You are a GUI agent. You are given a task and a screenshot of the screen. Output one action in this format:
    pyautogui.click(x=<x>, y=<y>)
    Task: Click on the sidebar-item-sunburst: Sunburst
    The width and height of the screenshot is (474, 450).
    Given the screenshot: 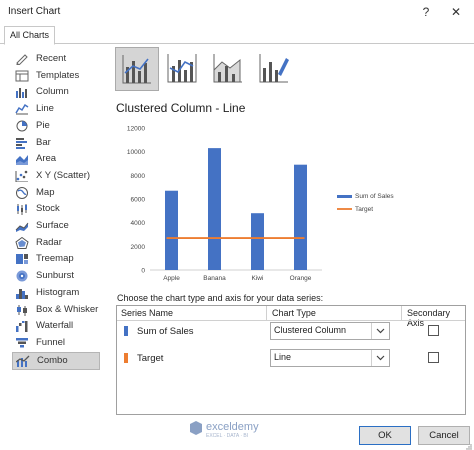 What is the action you would take?
    pyautogui.click(x=54, y=276)
    